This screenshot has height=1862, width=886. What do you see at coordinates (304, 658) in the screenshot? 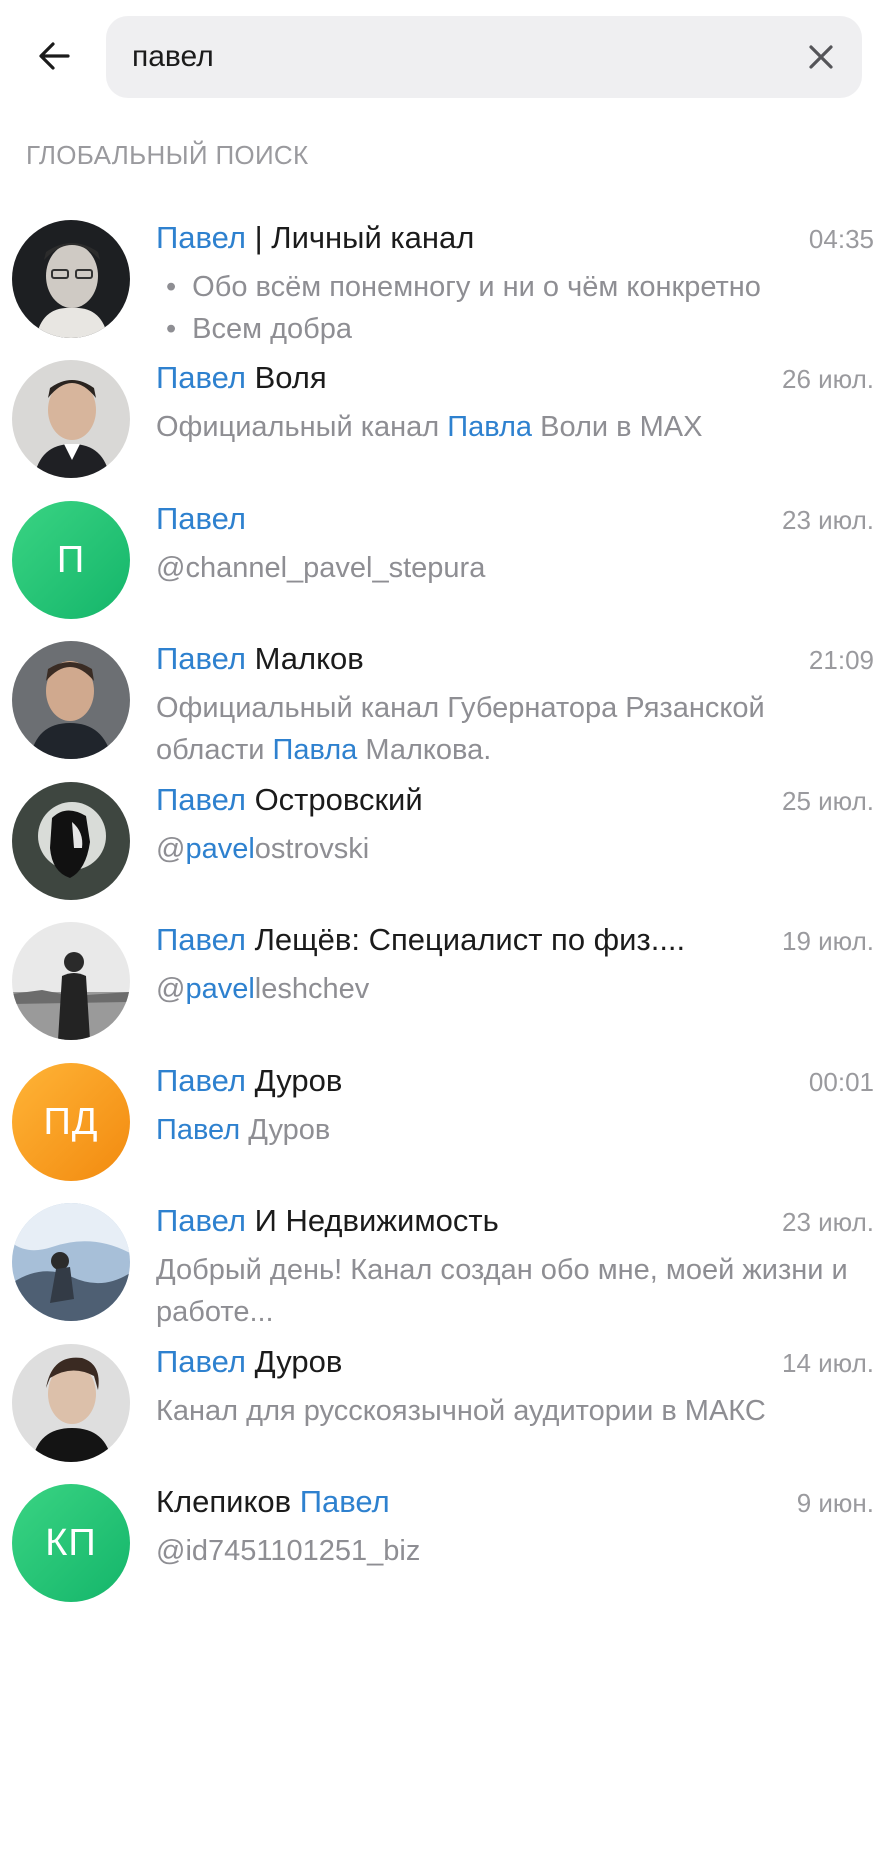
I see `title-text: Малков` at bounding box center [304, 658].